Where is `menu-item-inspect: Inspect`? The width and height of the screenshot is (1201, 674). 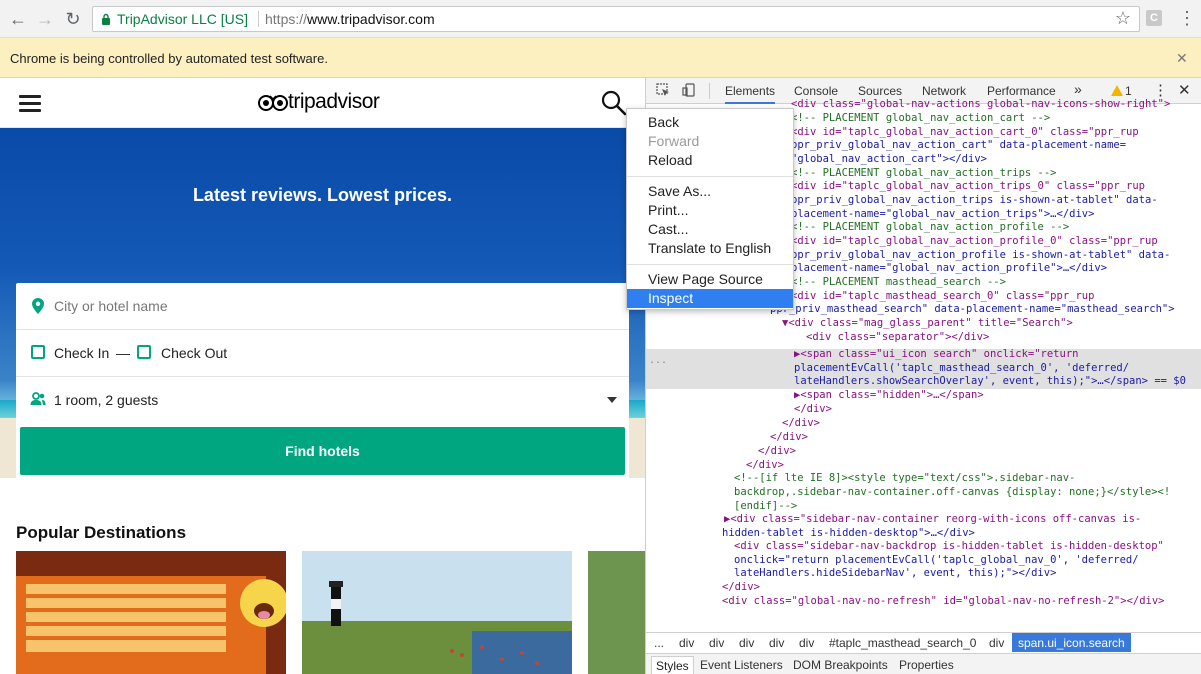
menu-item-inspect: Inspect is located at coordinates (710, 298).